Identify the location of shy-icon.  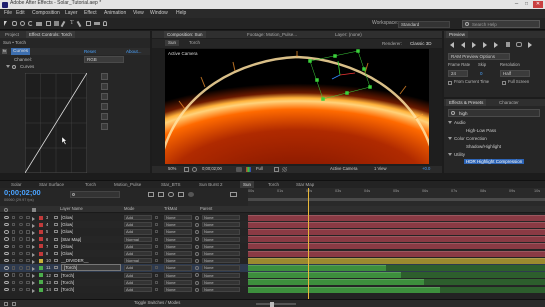
(171, 194).